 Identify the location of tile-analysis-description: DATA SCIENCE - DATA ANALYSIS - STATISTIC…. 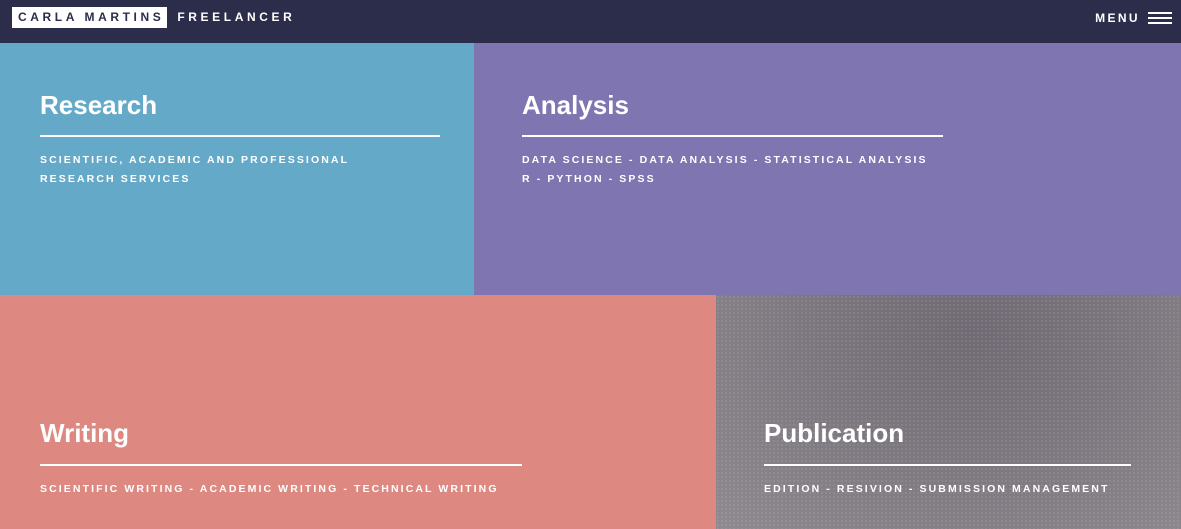
(725, 170).